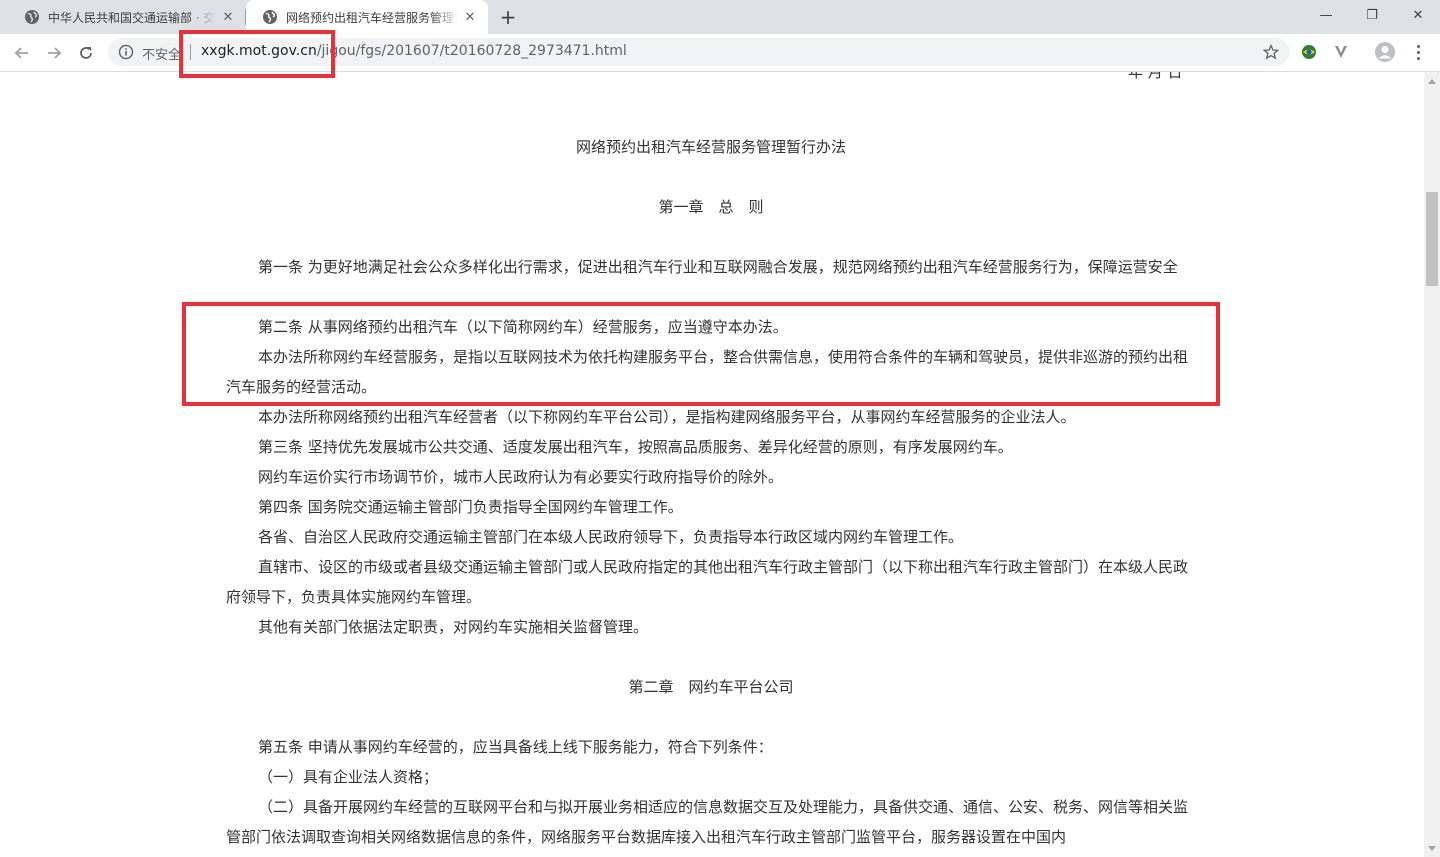 The image size is (1440, 857). What do you see at coordinates (1372, 15) in the screenshot?
I see `restore-button: ❐` at bounding box center [1372, 15].